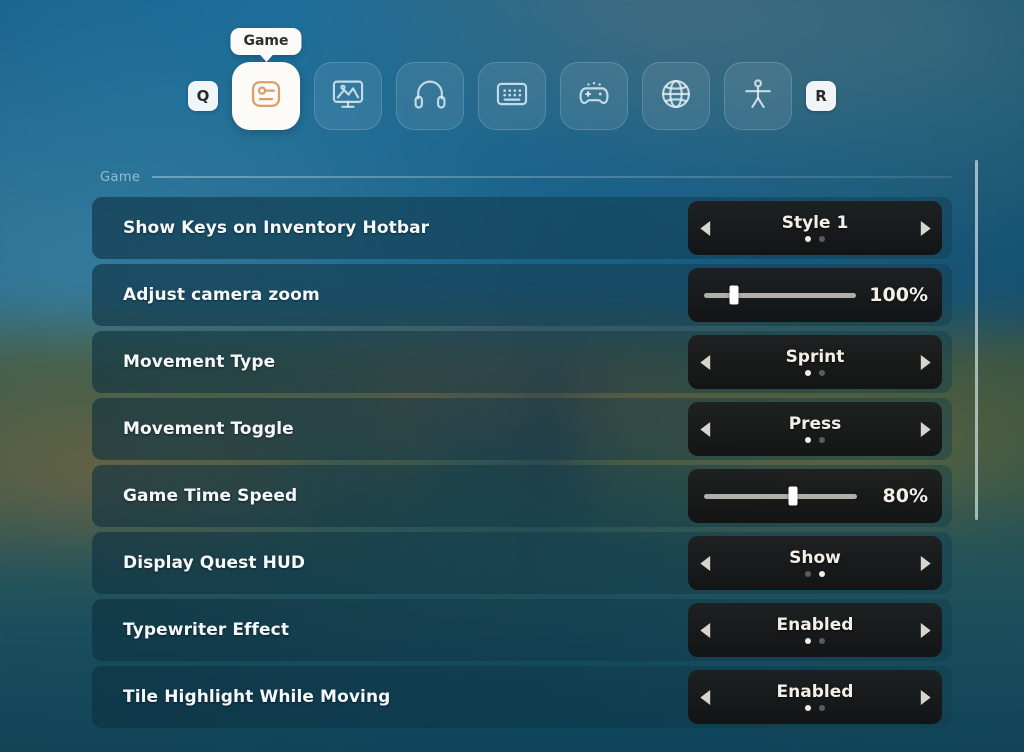  I want to click on tab-display, so click(348, 96).